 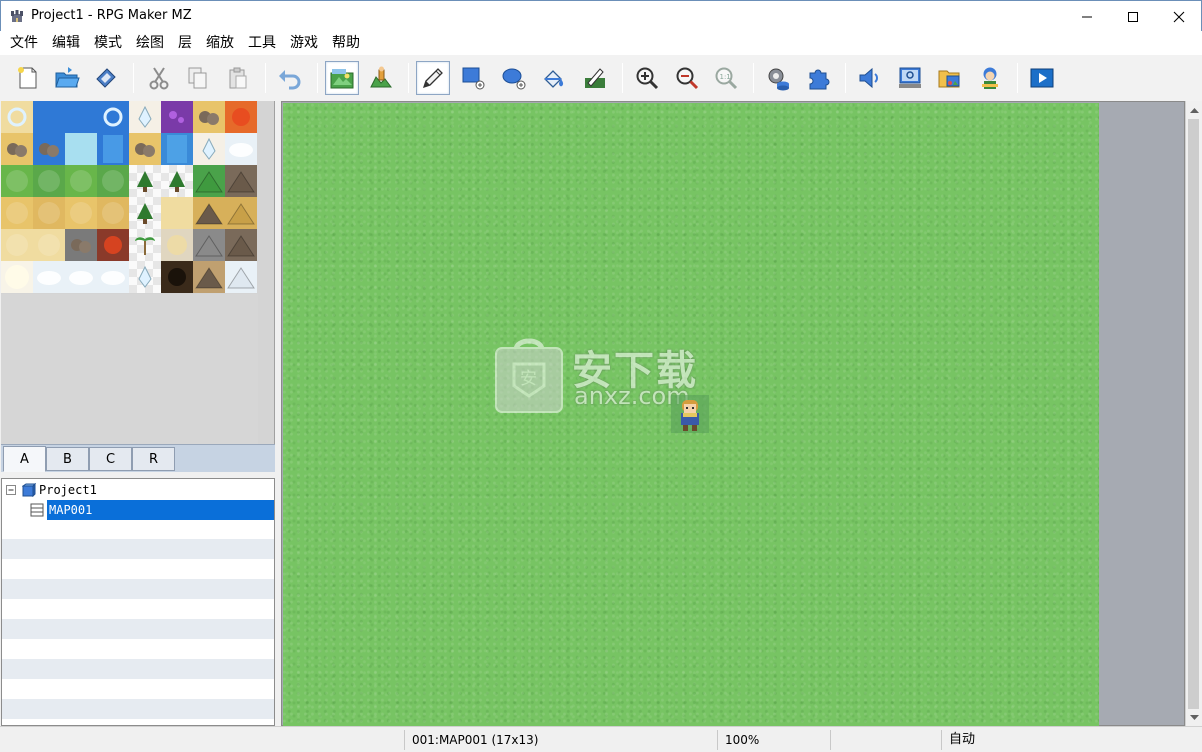 What do you see at coordinates (110, 459) in the screenshot?
I see `tab-c: C` at bounding box center [110, 459].